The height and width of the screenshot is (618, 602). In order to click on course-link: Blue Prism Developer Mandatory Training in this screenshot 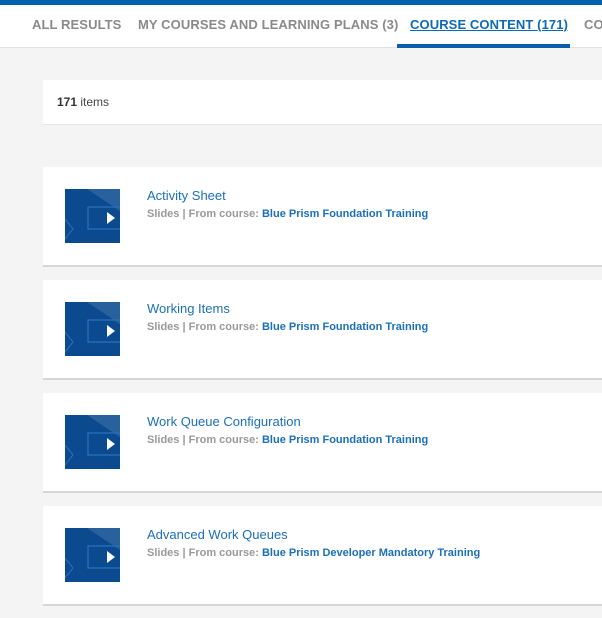, I will do `click(371, 553)`.